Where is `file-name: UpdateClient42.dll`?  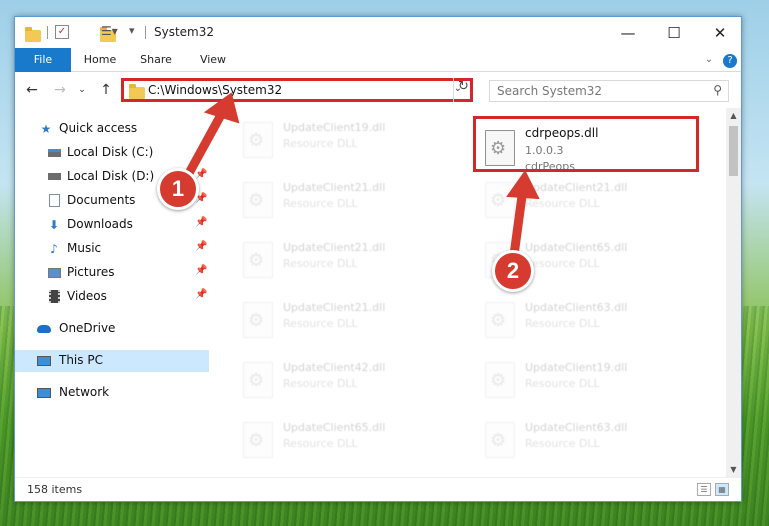 file-name: UpdateClient42.dll is located at coordinates (334, 367).